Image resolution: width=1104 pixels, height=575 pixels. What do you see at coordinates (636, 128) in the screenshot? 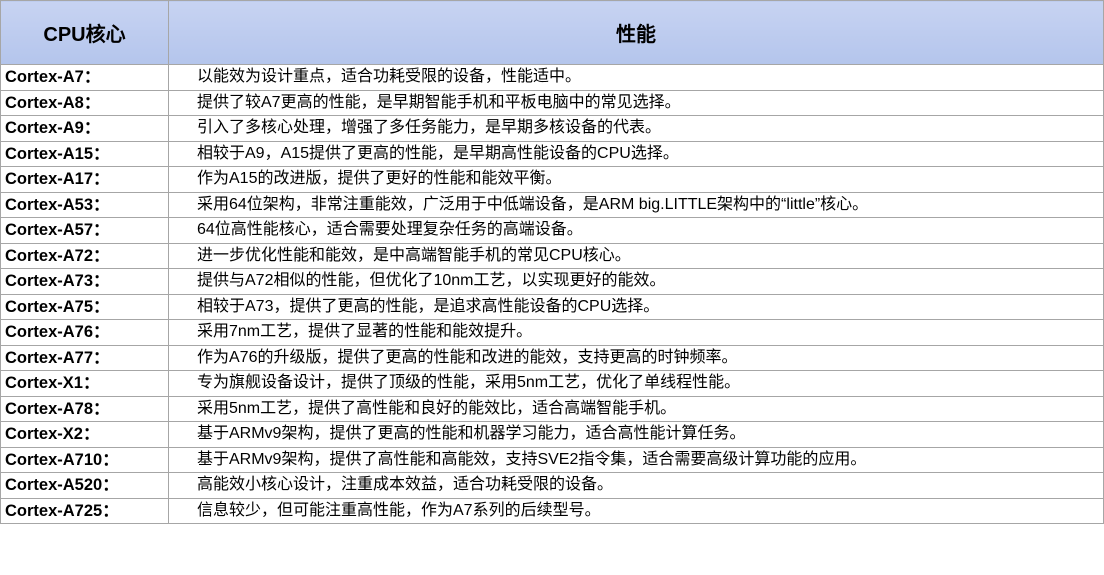
I see `performance-cell: 引入了多核心处理，增强了多任务能力，是早期多核设备的代表。` at bounding box center [636, 128].